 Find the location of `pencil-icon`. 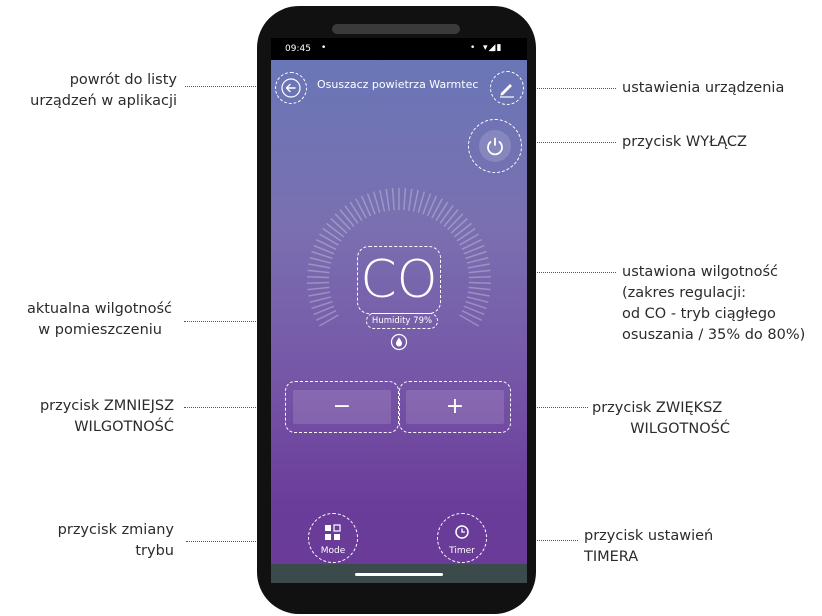

pencil-icon is located at coordinates (507, 91).